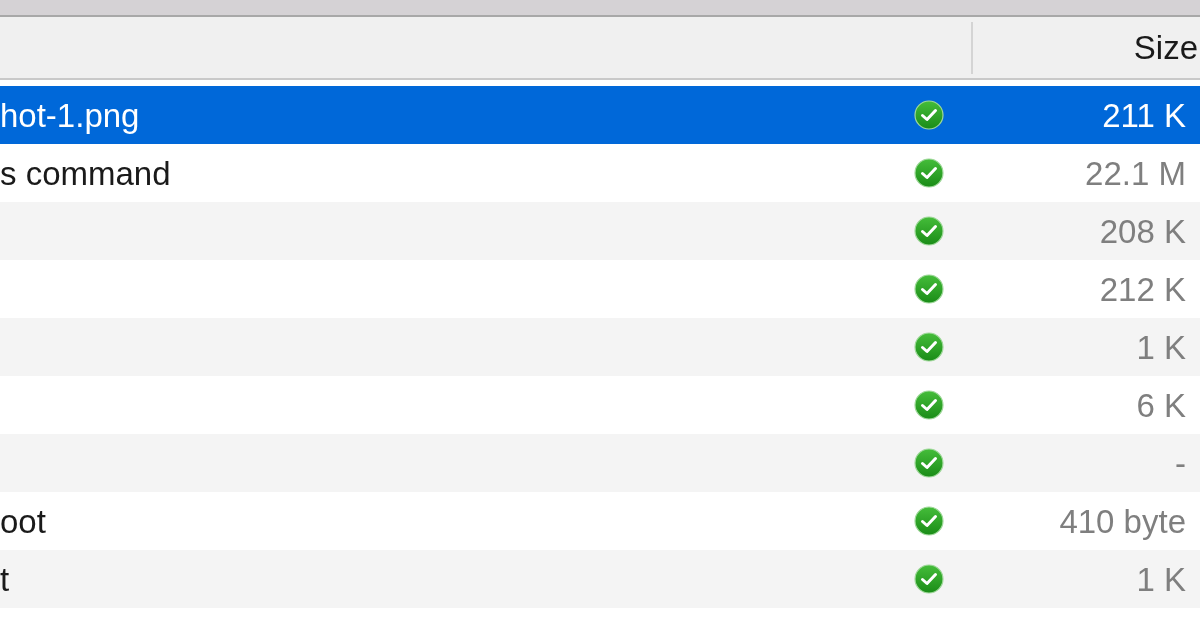 The height and width of the screenshot is (627, 1200). Describe the element at coordinates (1135, 173) in the screenshot. I see `file-size: 22.1 M` at that location.